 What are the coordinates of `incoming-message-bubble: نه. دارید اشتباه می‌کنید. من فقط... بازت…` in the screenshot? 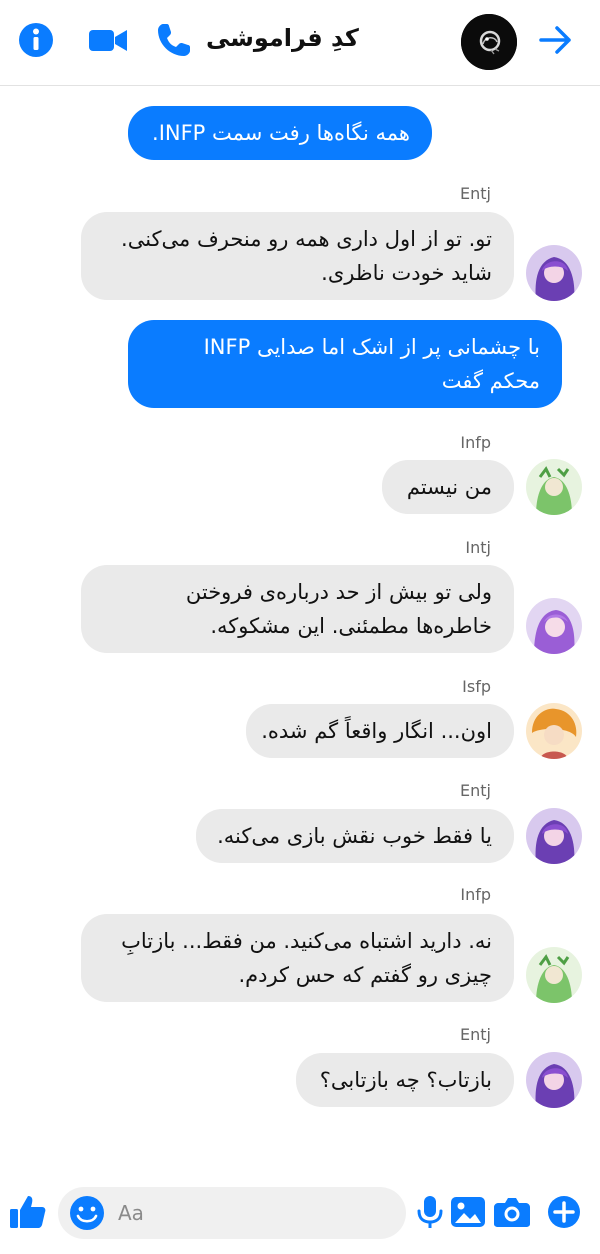 It's located at (297, 958).